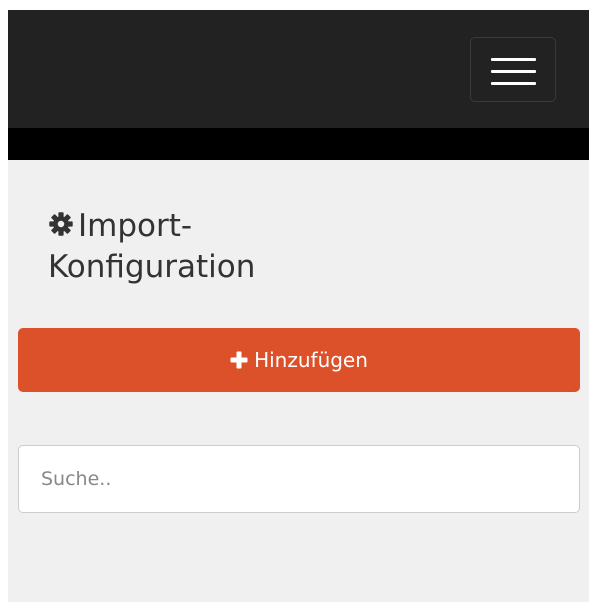 Image resolution: width=589 pixels, height=602 pixels. I want to click on navbar-toggle-button, so click(513, 69).